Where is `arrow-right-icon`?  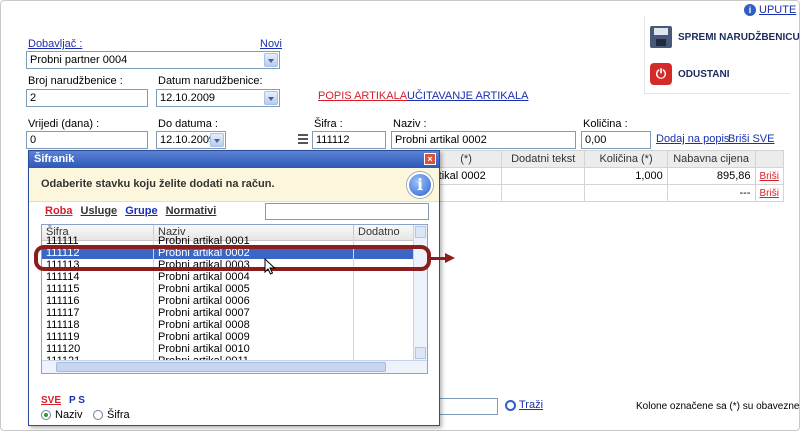
arrow-right-icon is located at coordinates (450, 258).